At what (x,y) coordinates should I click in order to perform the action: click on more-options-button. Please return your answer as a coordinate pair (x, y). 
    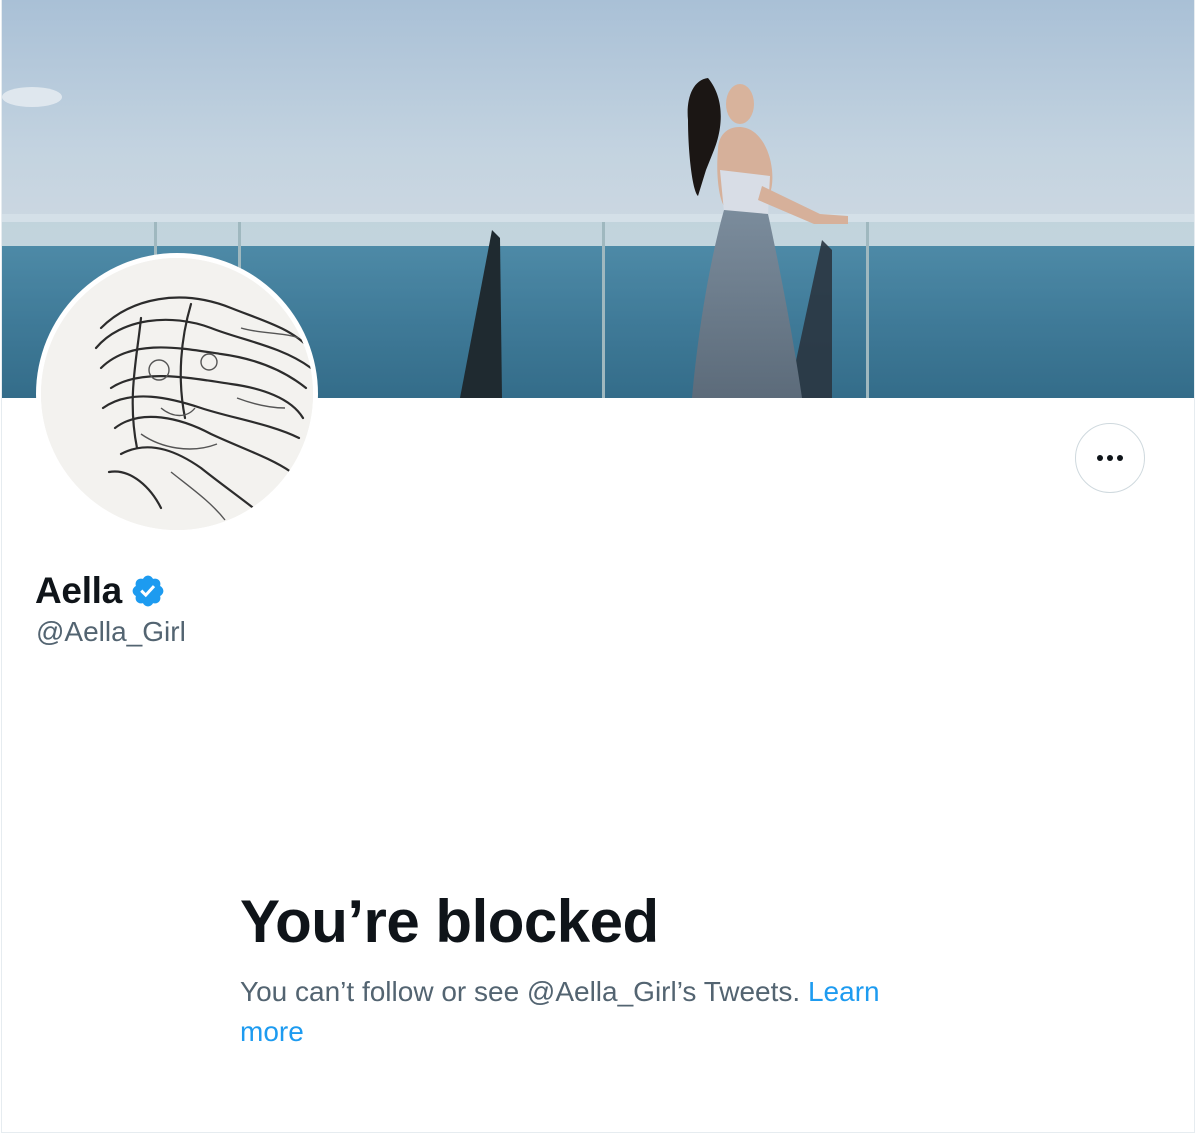
    Looking at the image, I should click on (1110, 458).